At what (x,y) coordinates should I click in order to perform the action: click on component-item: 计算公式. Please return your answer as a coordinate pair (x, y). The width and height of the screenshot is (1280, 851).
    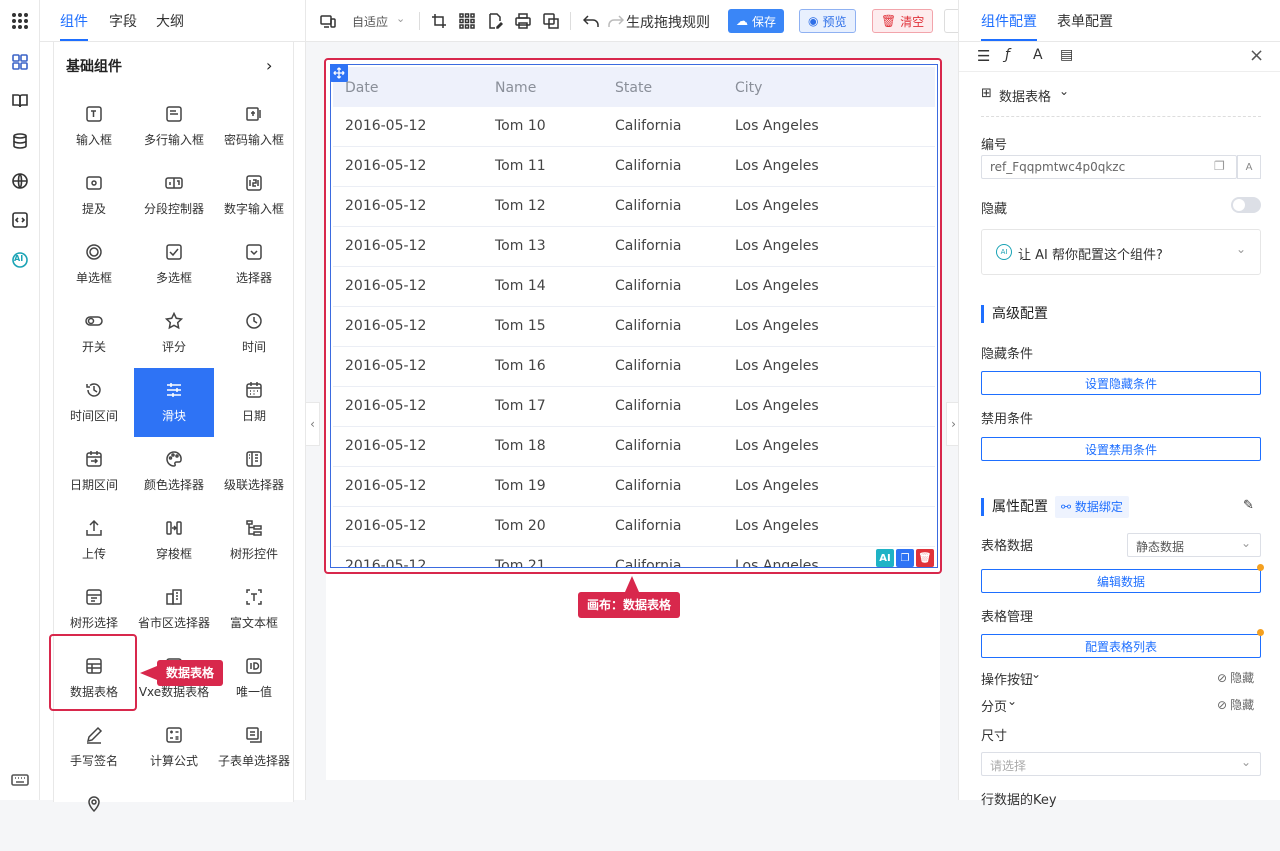
    Looking at the image, I should click on (174, 747).